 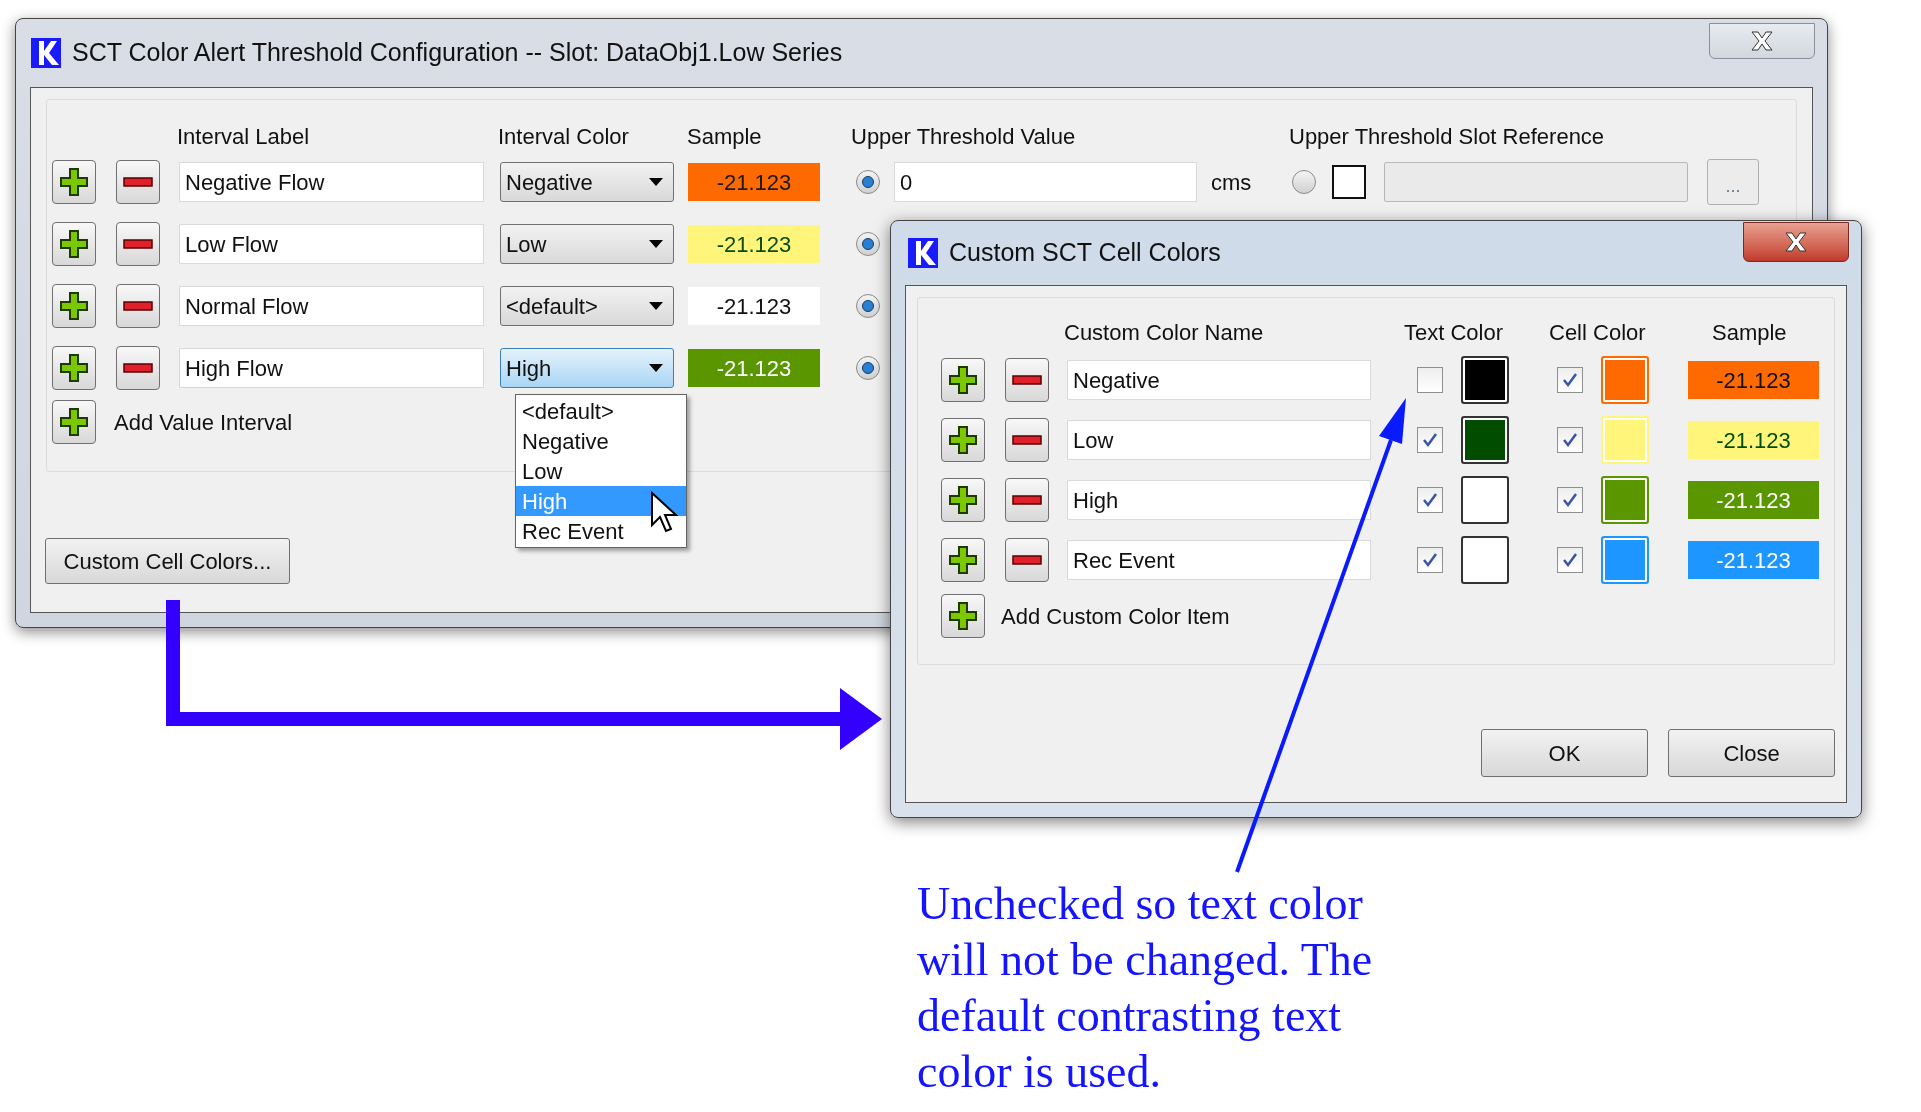 What do you see at coordinates (1536, 182) in the screenshot?
I see `slot-field` at bounding box center [1536, 182].